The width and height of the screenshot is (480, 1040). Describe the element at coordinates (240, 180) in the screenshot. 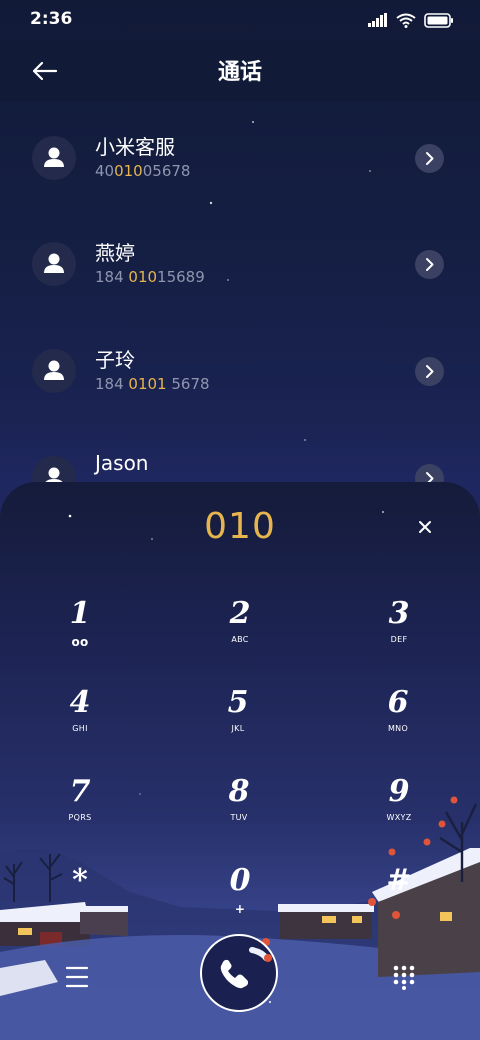

I see `contact-item: 小米客服 4001005678` at that location.